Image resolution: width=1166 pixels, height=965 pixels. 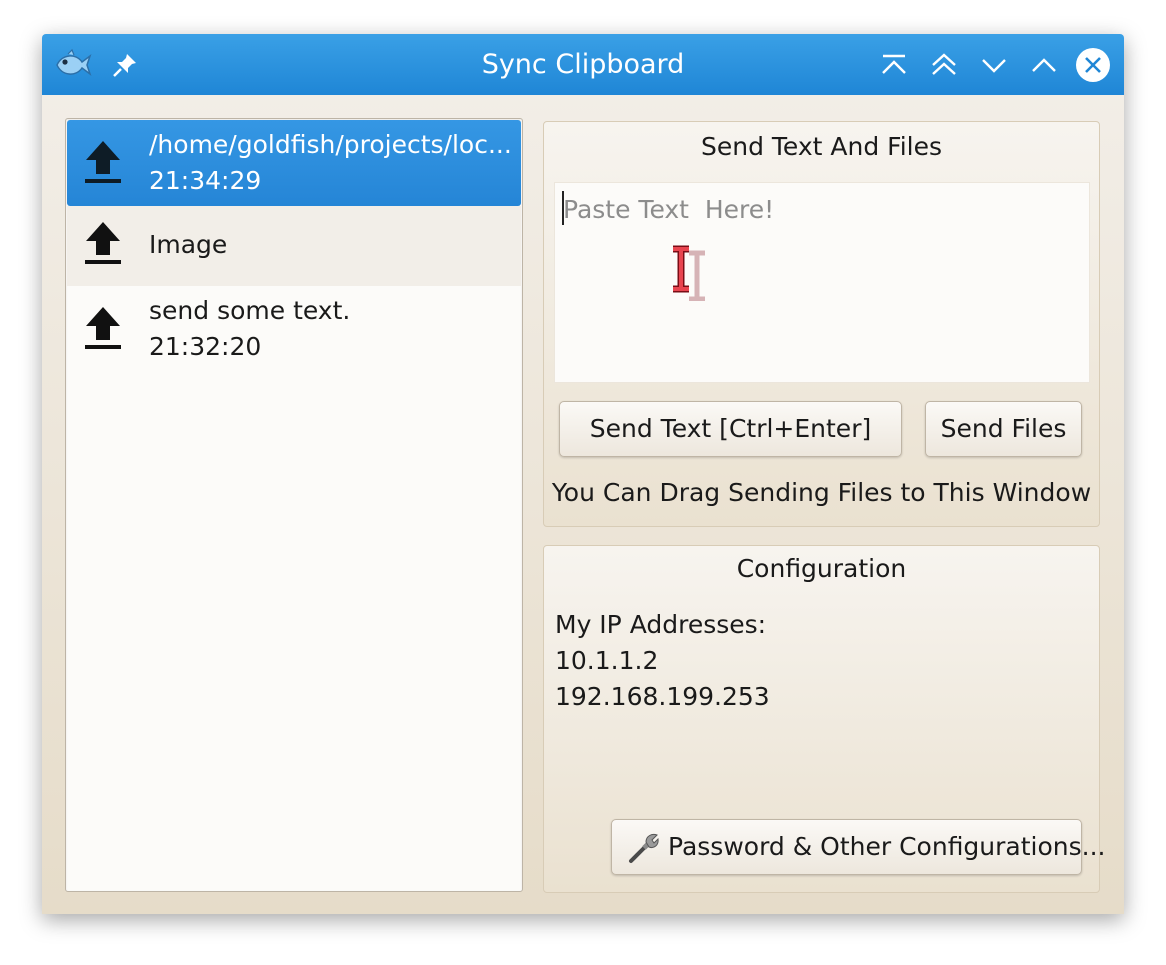 What do you see at coordinates (994, 65) in the screenshot?
I see `minimize-icon` at bounding box center [994, 65].